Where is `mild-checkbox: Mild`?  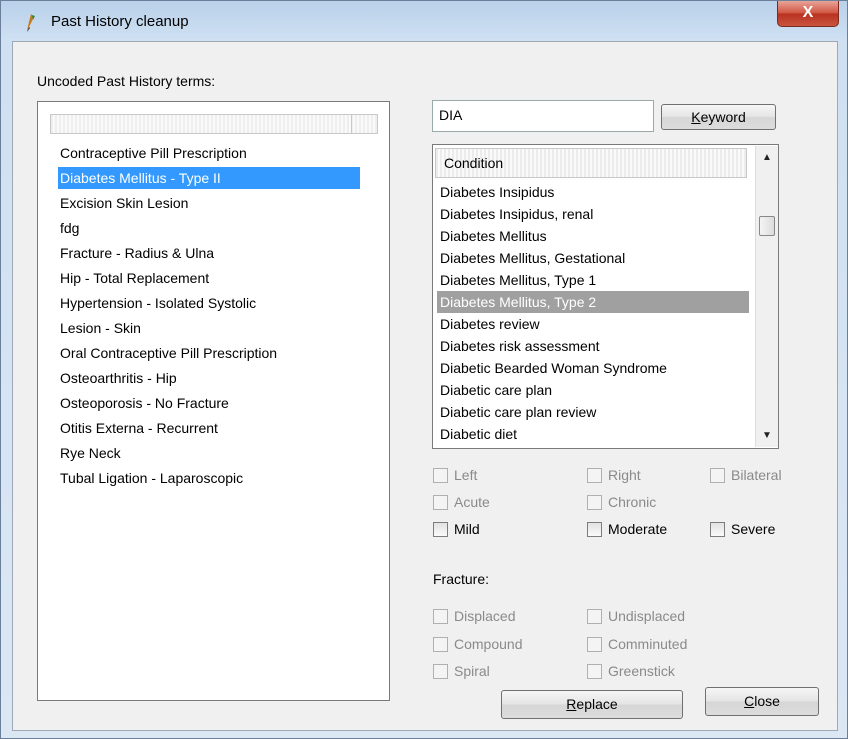
mild-checkbox: Mild is located at coordinates (456, 529).